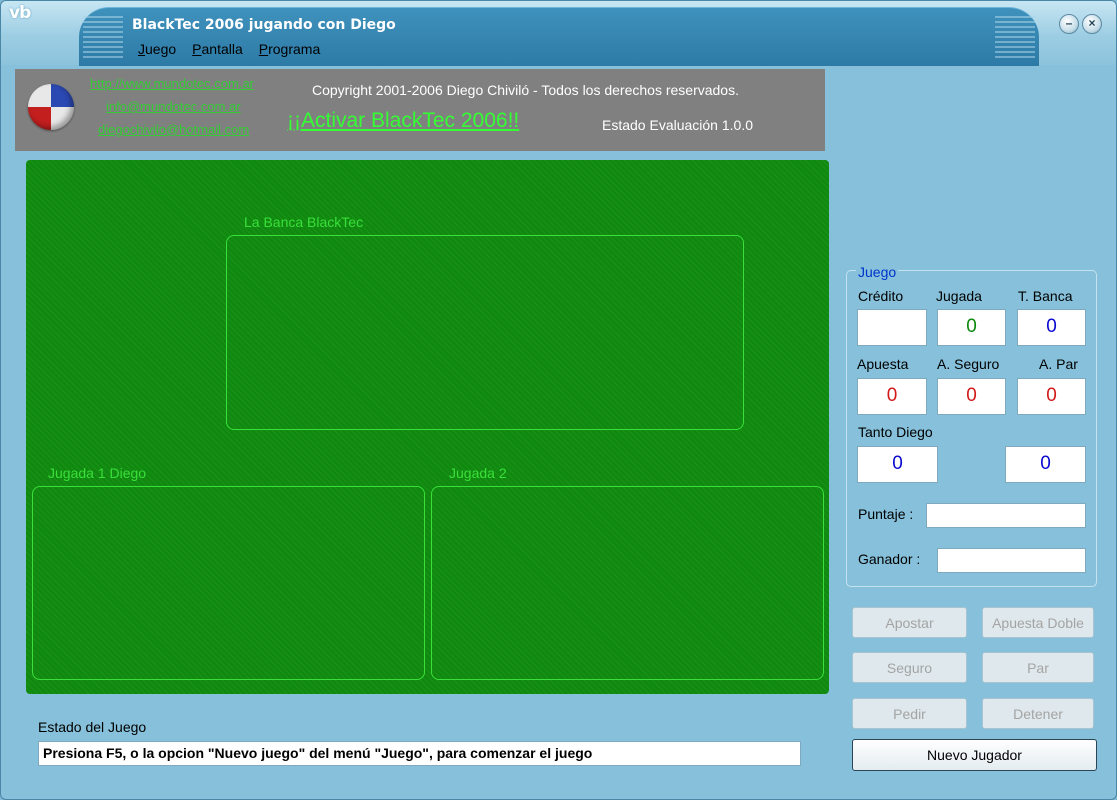 This screenshot has width=1117, height=800. I want to click on title-stripes-left, so click(103, 37).